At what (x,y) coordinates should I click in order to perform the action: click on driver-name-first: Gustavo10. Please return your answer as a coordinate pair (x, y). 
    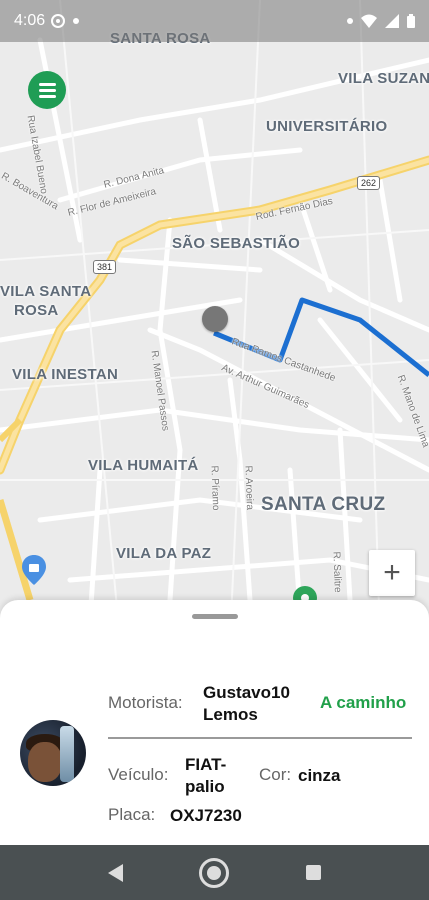
    Looking at the image, I should click on (246, 692).